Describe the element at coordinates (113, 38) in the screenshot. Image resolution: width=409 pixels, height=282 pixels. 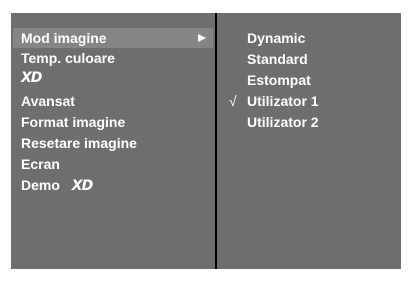
I see `menu-item-picture-mode: Mod imagine` at that location.